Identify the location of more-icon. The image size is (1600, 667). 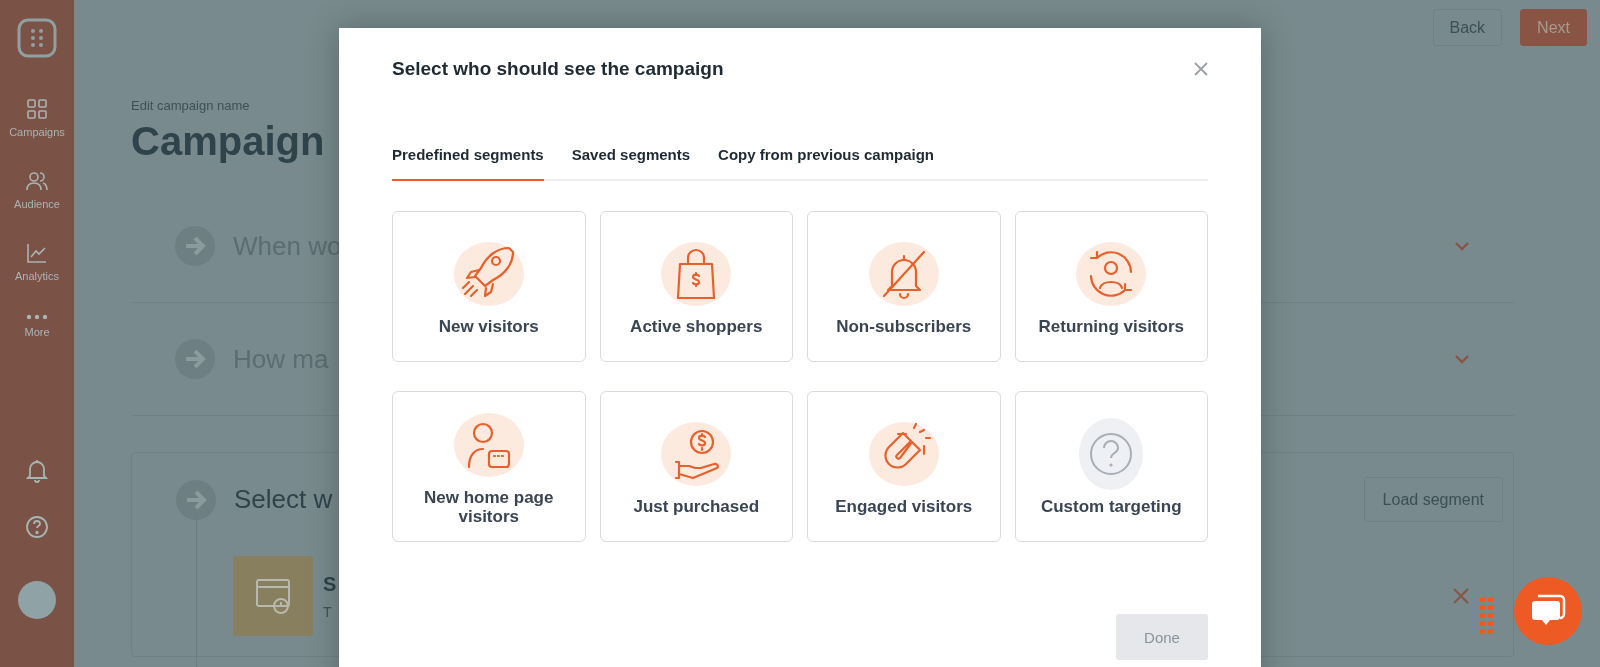
(37, 317).